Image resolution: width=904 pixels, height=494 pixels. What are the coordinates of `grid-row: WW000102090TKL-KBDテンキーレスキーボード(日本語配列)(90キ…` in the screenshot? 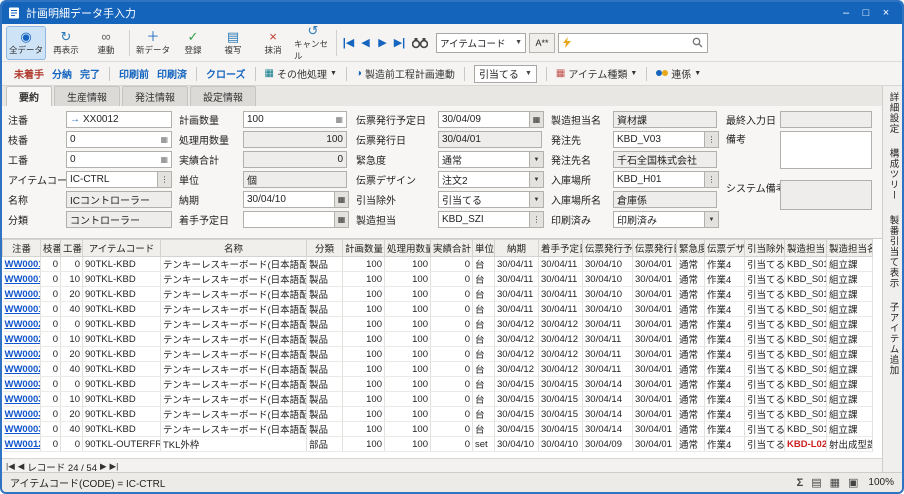 It's located at (437, 294).